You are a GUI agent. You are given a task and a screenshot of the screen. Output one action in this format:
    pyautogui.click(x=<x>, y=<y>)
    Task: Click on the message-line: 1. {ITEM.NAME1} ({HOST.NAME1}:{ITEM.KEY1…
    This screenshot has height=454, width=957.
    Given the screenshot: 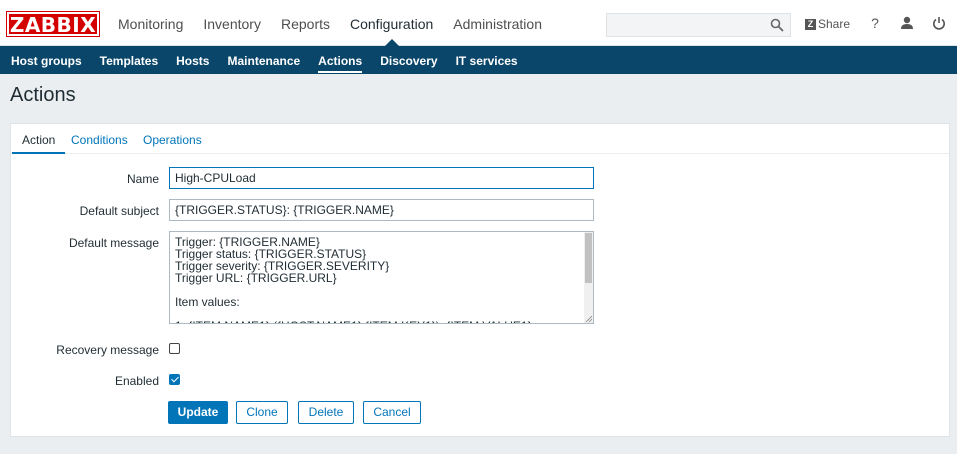 What is the action you would take?
    pyautogui.click(x=353, y=321)
    